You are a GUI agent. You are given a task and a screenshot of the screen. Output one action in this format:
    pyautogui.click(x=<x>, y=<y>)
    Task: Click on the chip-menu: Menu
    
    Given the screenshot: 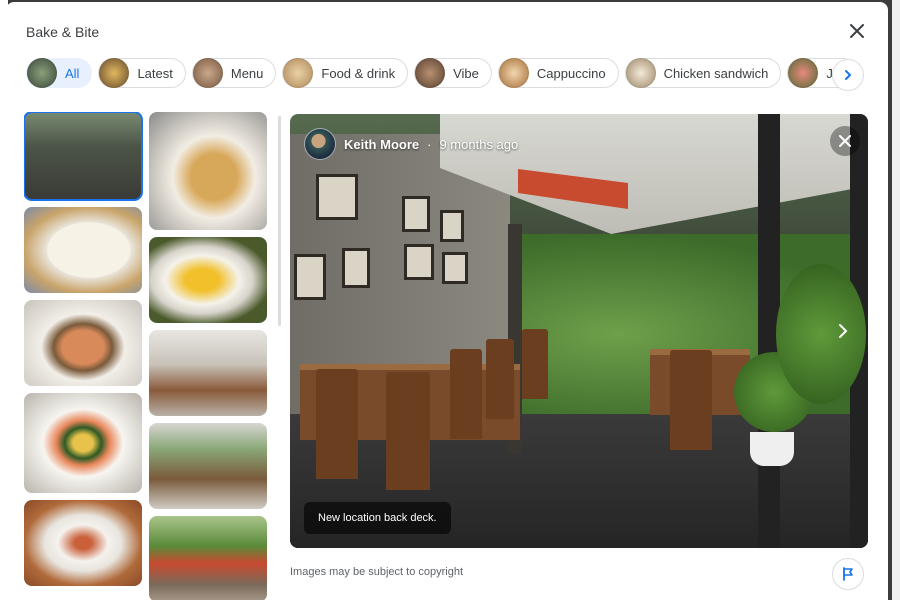 What is the action you would take?
    pyautogui.click(x=234, y=73)
    